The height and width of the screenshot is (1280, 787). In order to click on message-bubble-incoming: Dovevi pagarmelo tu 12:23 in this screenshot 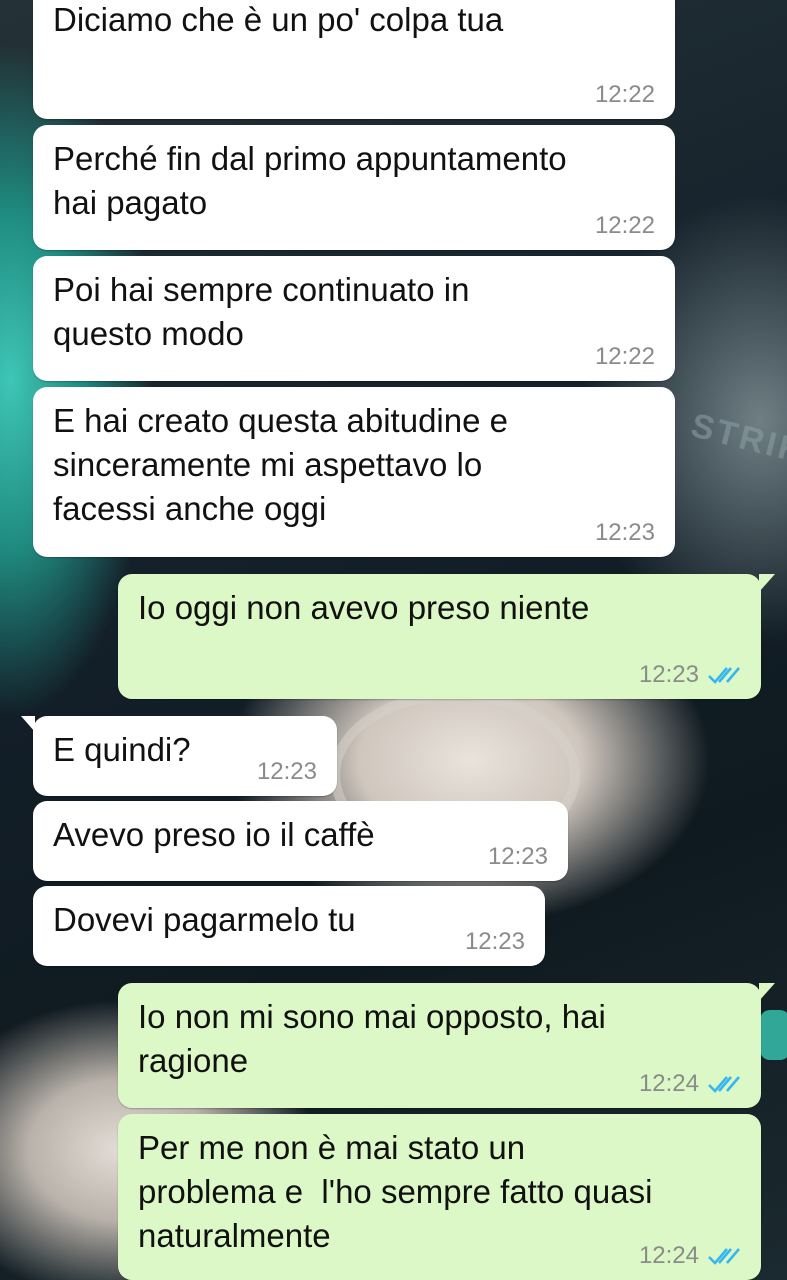, I will do `click(289, 926)`.